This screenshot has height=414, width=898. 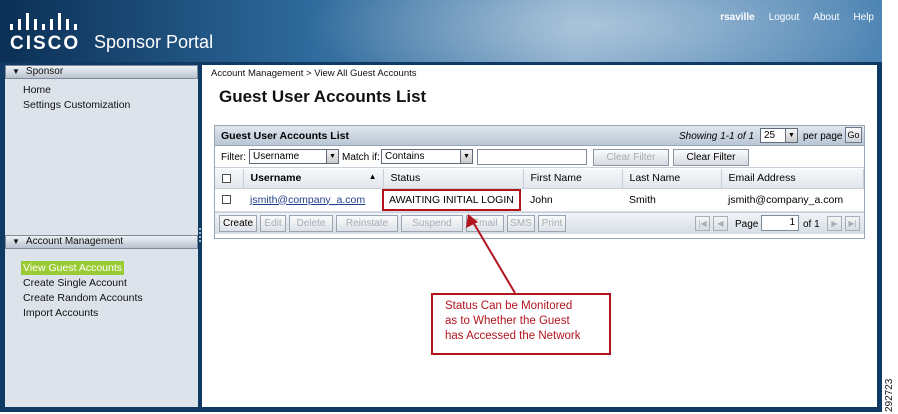 I want to click on column-last-name: Last Name, so click(x=672, y=179).